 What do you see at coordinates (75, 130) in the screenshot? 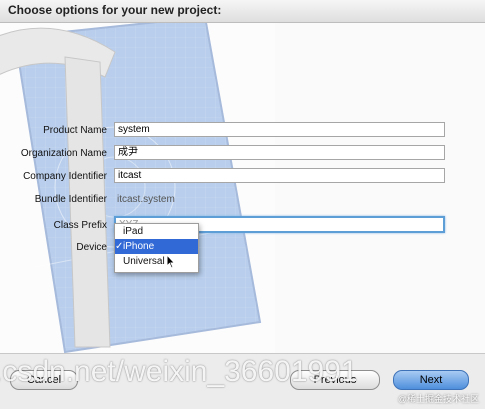
I see `product-name-label: Product Name` at bounding box center [75, 130].